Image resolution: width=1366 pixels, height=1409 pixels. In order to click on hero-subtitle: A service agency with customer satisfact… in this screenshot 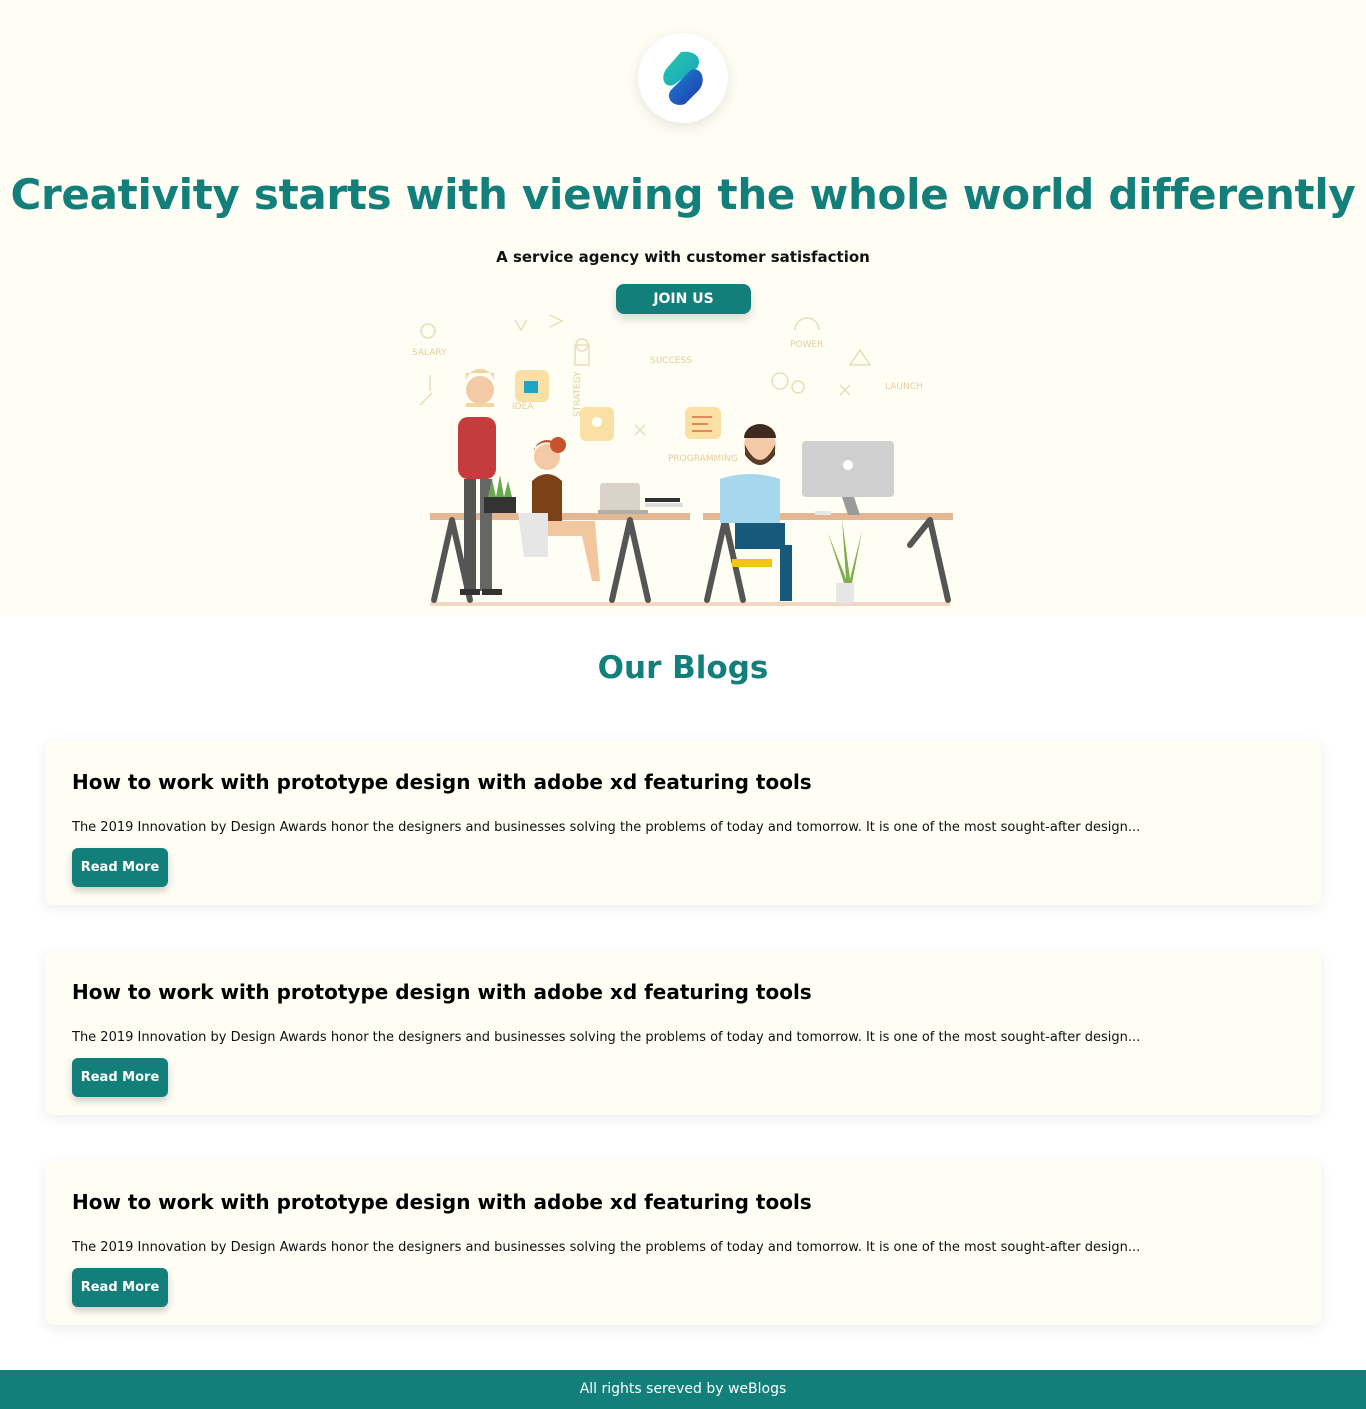, I will do `click(683, 257)`.